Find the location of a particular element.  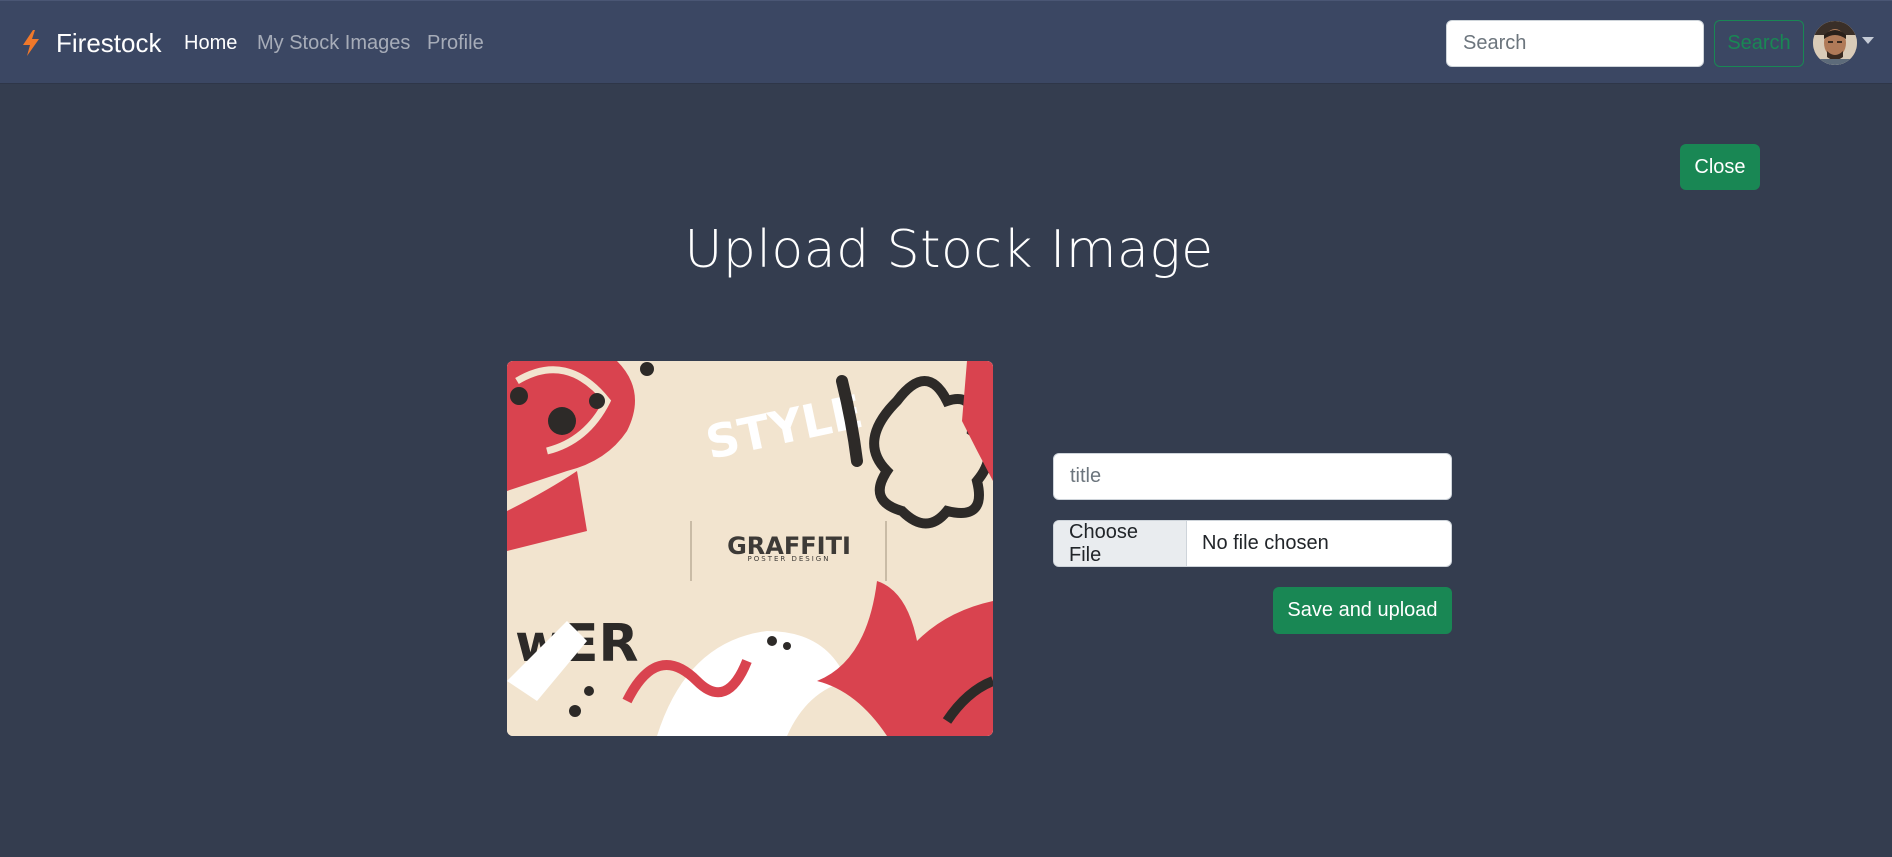

page-title: Upload Stock Image is located at coordinates (949, 250).